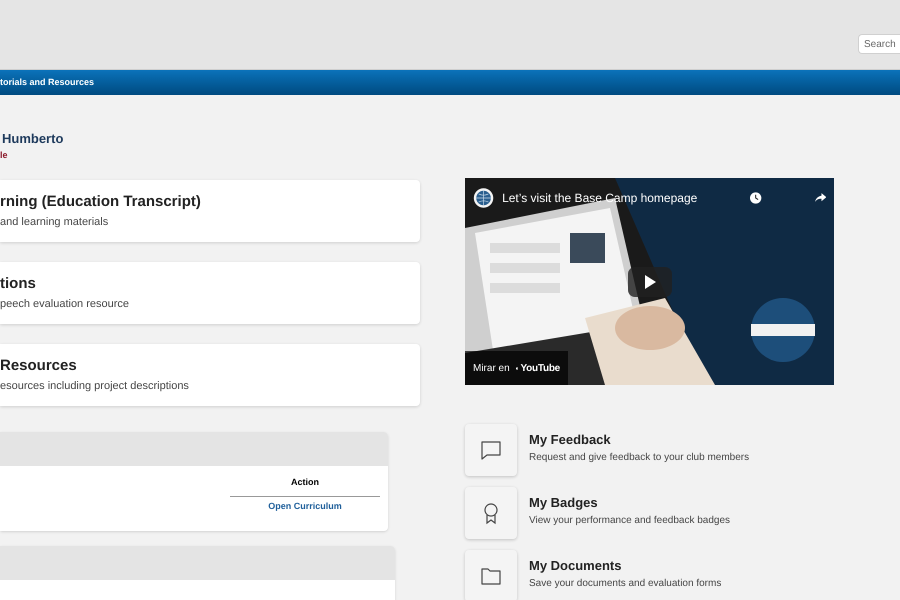  I want to click on column-header: Action, so click(305, 481).